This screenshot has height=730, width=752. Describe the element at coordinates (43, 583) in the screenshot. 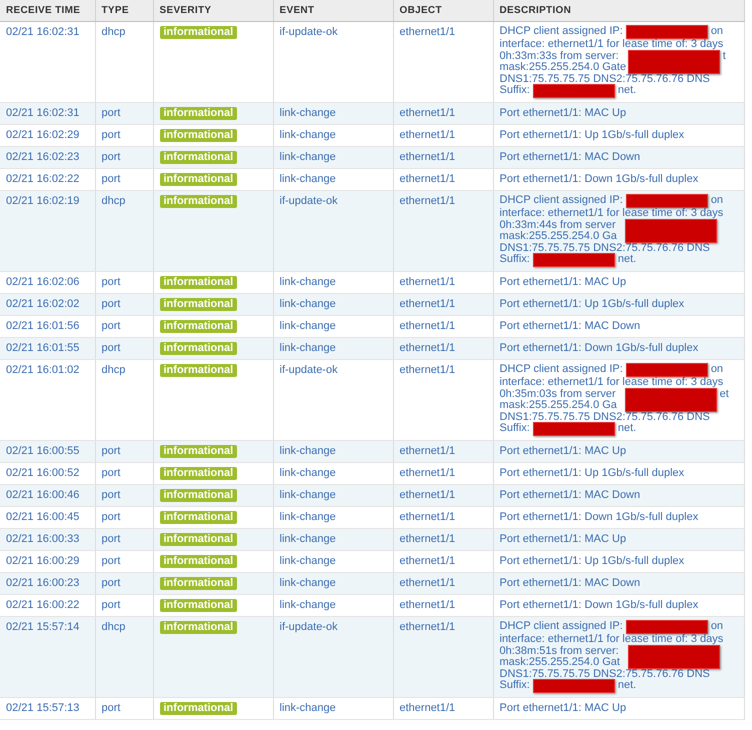

I see `receive-time: 02/21 16:00:23` at that location.